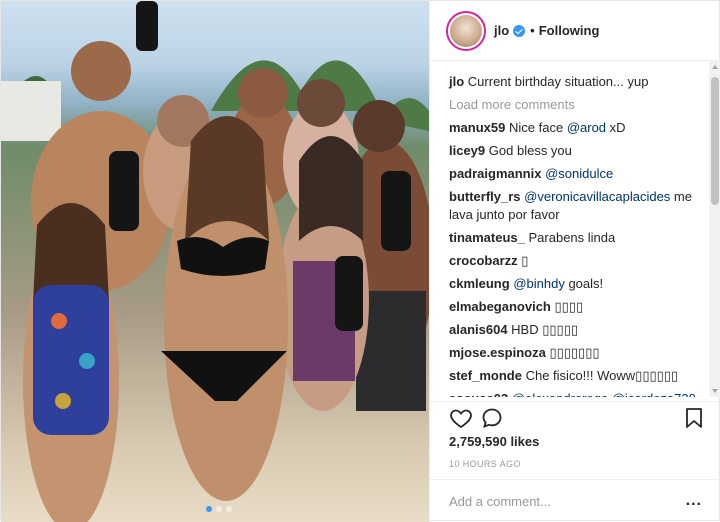 This screenshot has height=522, width=720. Describe the element at coordinates (483, 260) in the screenshot. I see `comment-user: crocobarzz` at that location.